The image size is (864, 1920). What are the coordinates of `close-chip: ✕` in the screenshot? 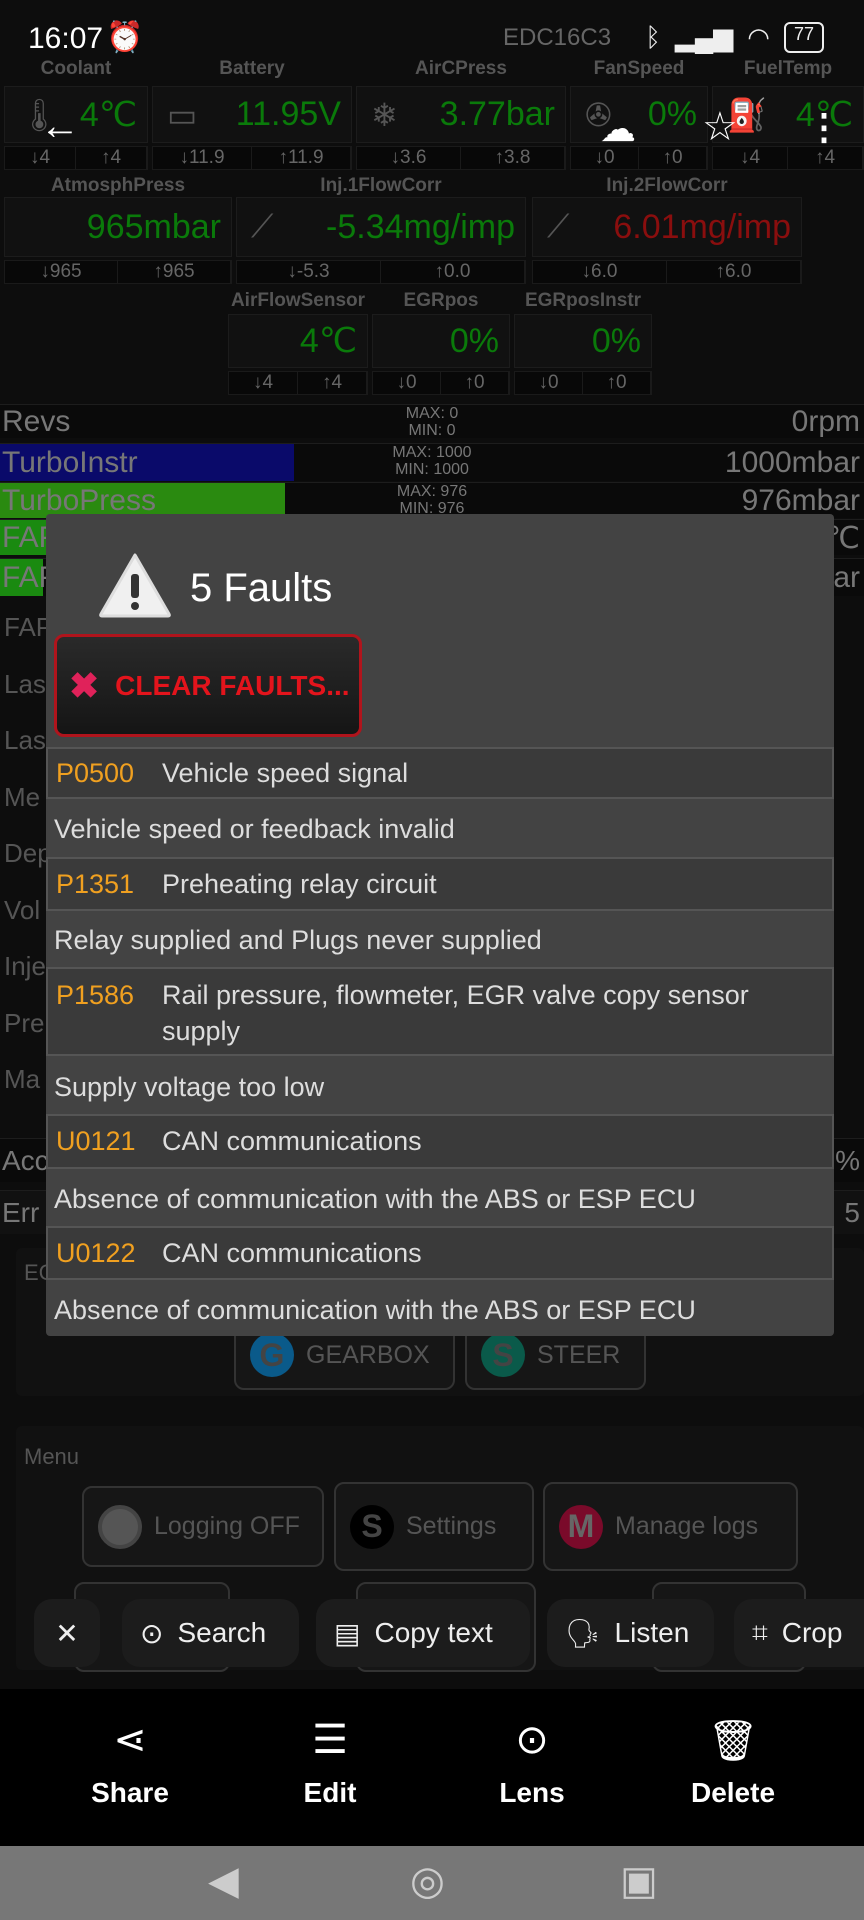 It's located at (67, 1633).